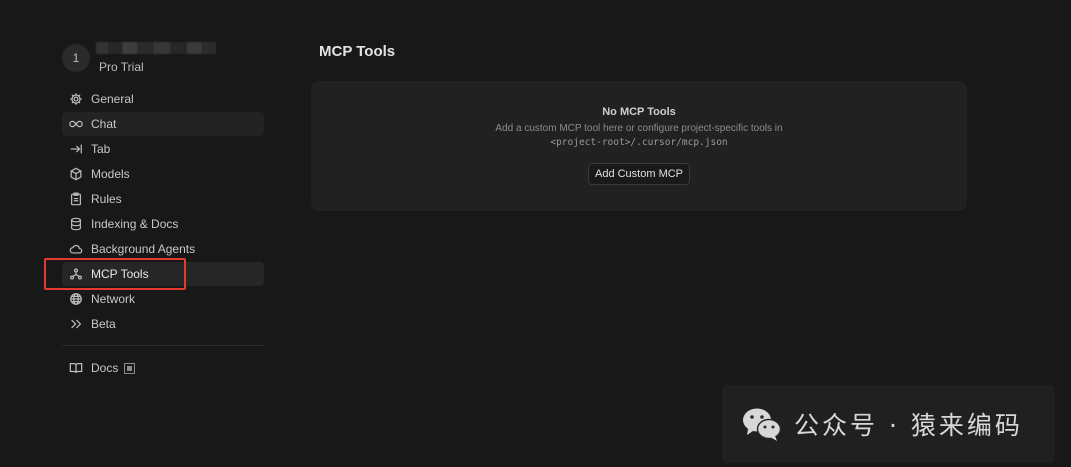 This screenshot has height=467, width=1071. Describe the element at coordinates (357, 51) in the screenshot. I see `page-title: MCP Tools` at that location.